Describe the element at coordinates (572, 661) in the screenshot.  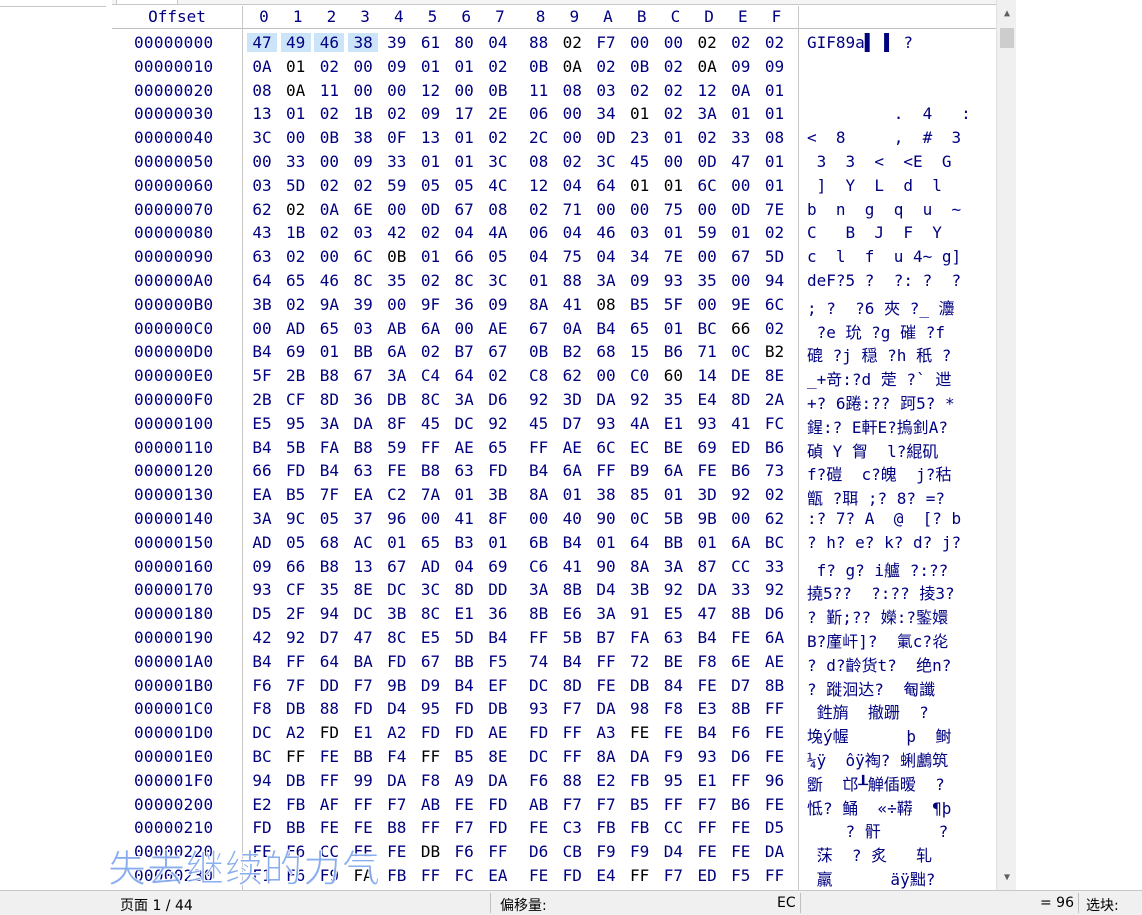
I see `byte-cell: B4` at that location.